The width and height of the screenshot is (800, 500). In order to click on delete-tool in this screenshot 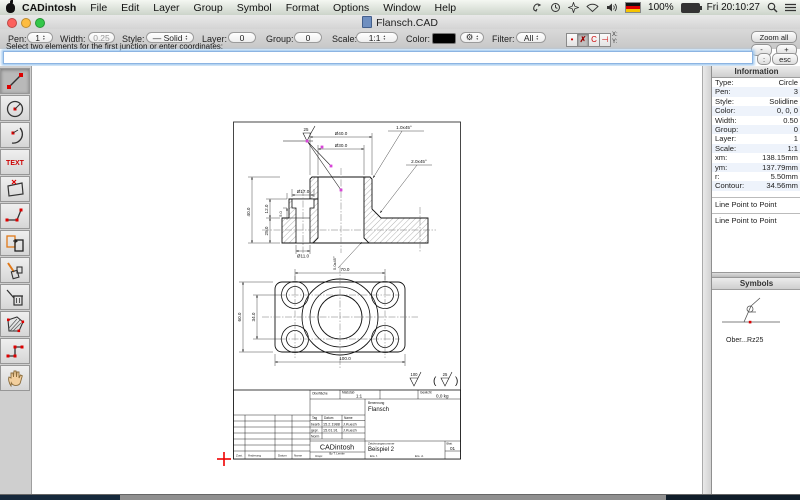, I will do `click(15, 297)`.